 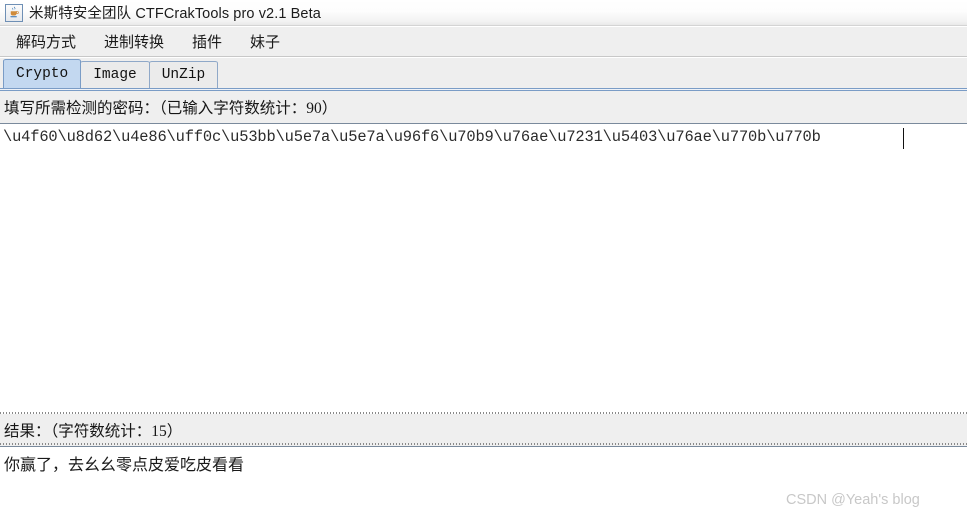 I want to click on menu-item-base-conversion: 进制转换, so click(x=134, y=41).